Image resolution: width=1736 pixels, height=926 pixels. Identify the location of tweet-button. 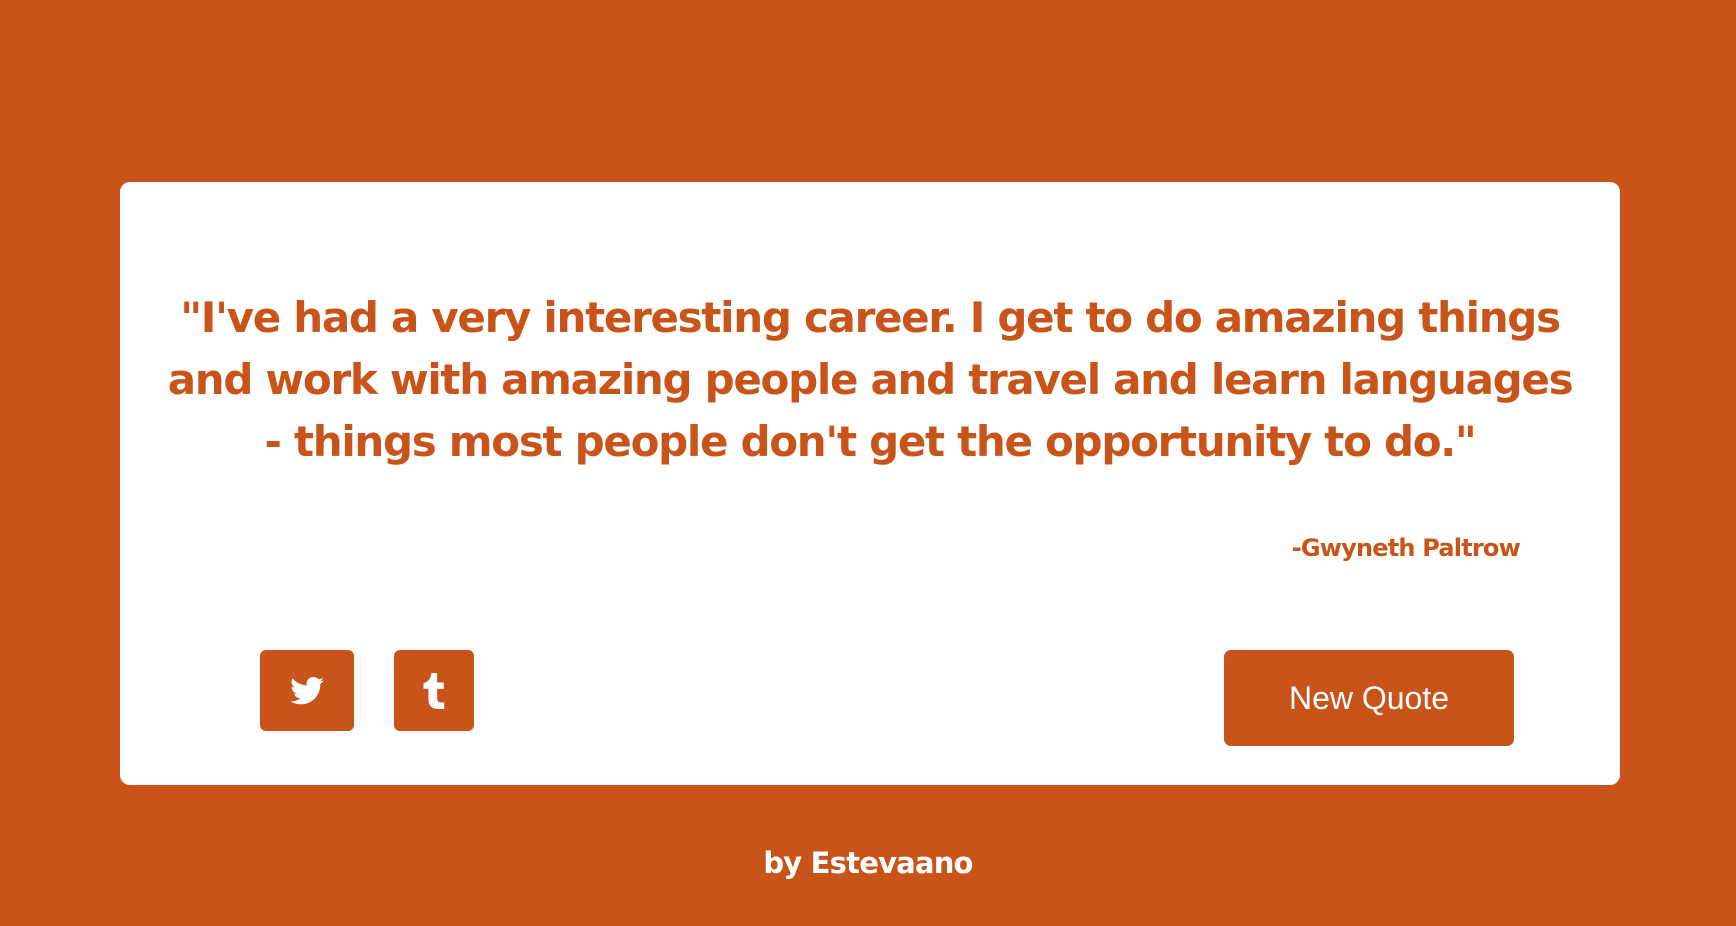
(307, 690).